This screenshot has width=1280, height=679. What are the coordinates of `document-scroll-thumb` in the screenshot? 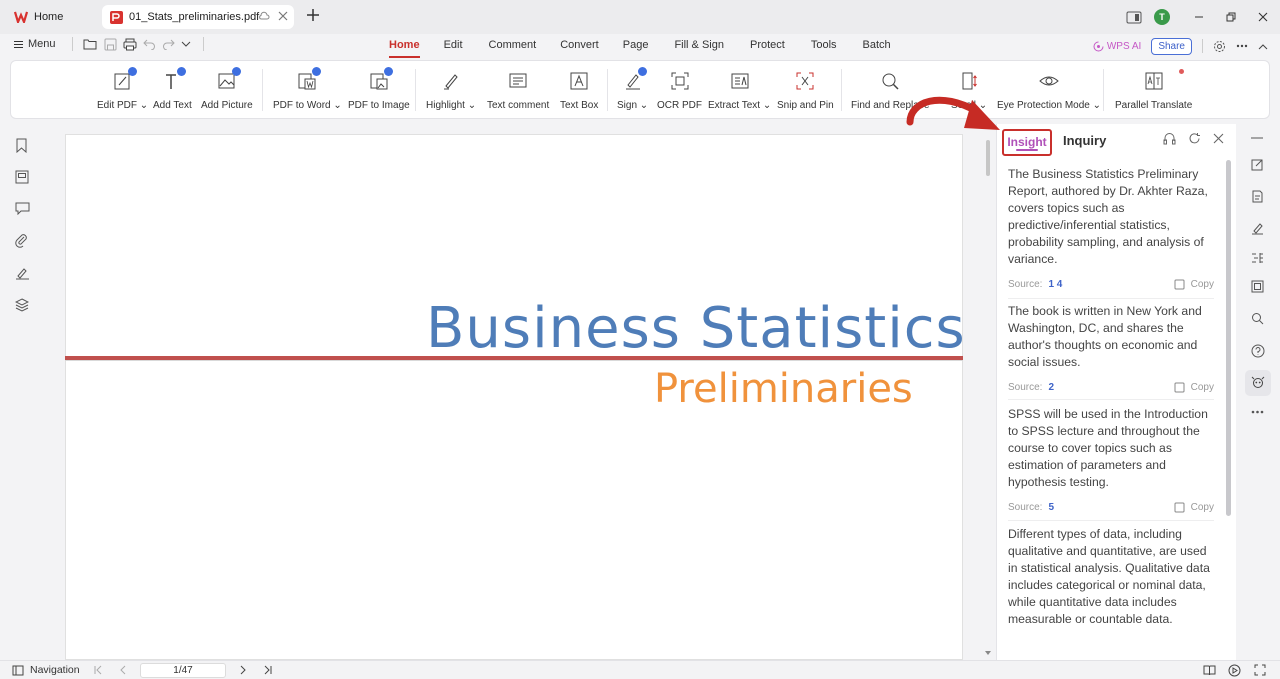 It's located at (988, 158).